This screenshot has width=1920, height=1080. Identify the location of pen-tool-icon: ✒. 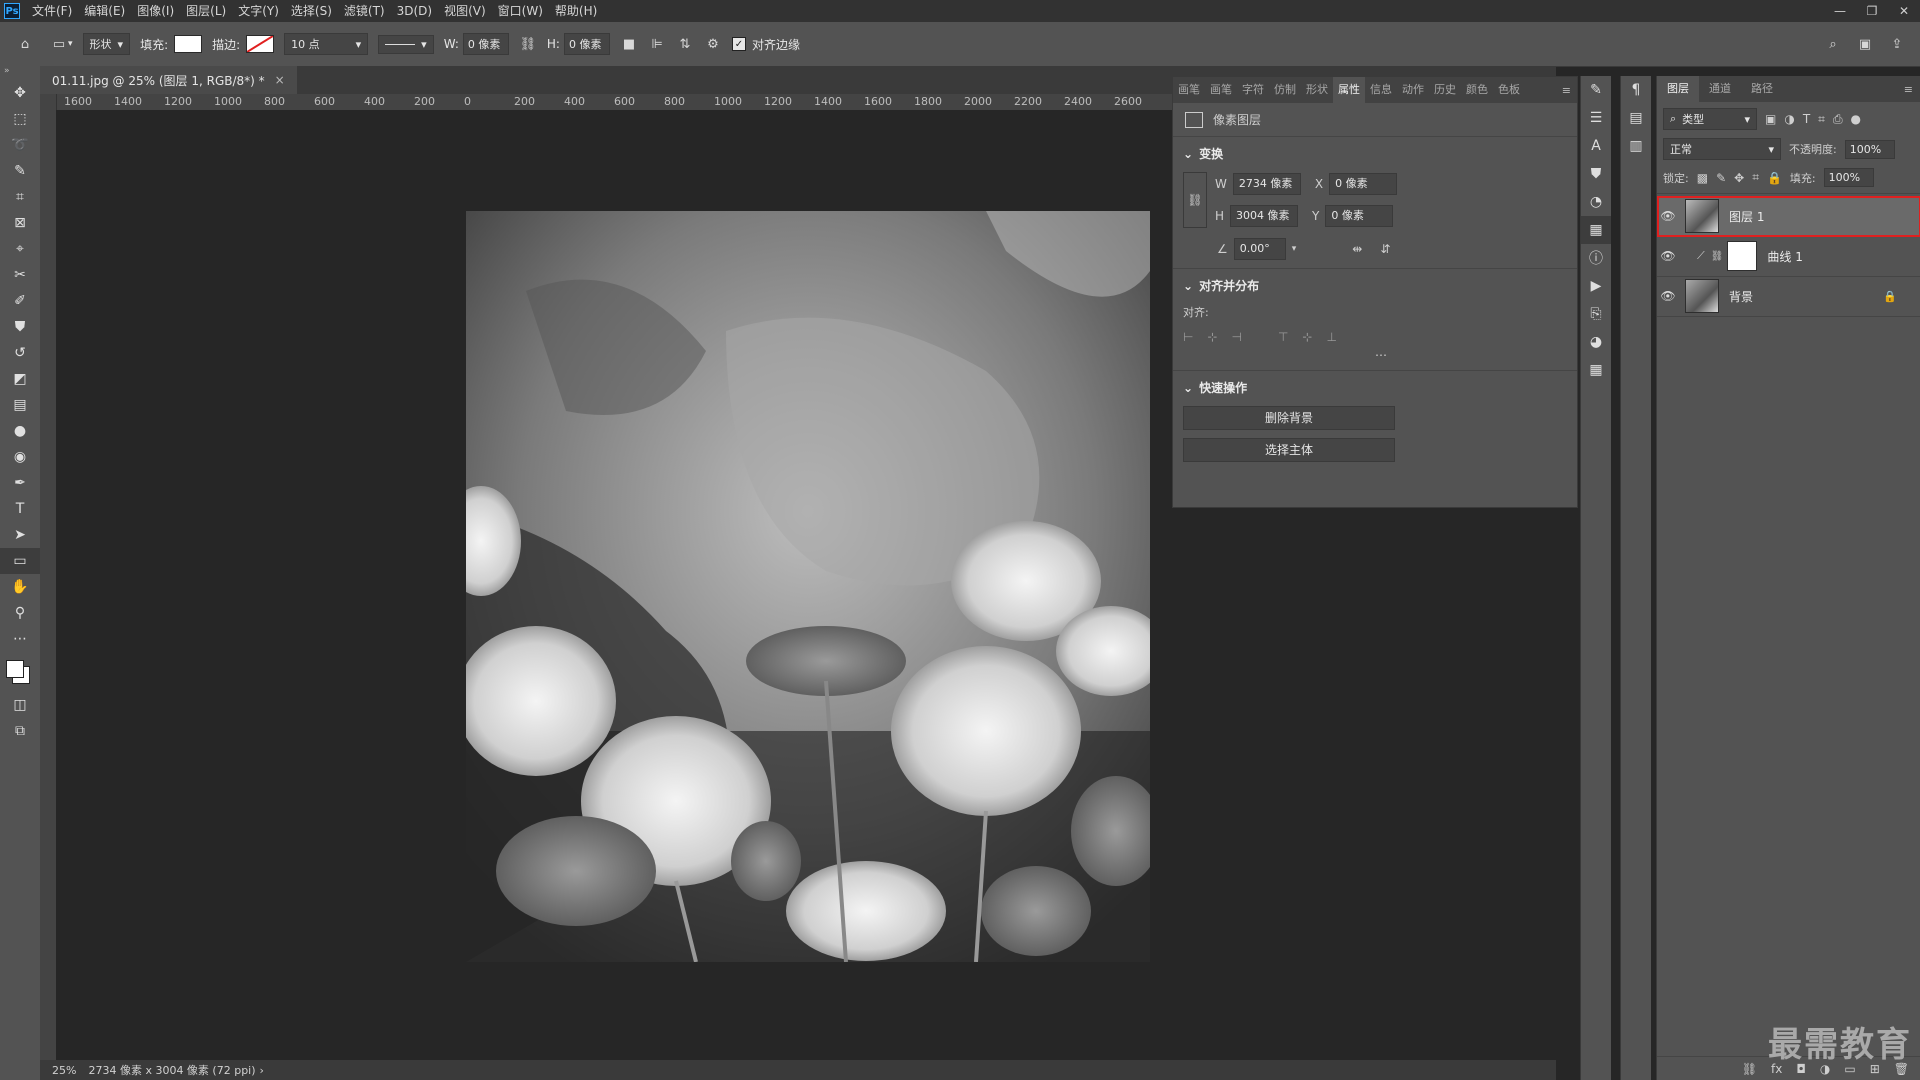
(20, 483).